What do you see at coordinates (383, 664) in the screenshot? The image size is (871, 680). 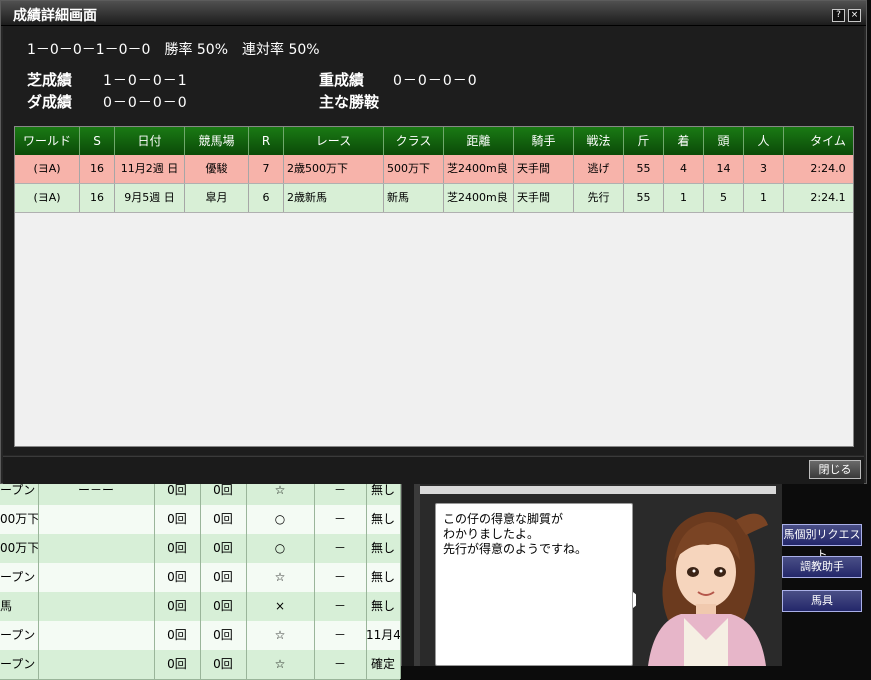 I see `bg-col-status: 確定` at bounding box center [383, 664].